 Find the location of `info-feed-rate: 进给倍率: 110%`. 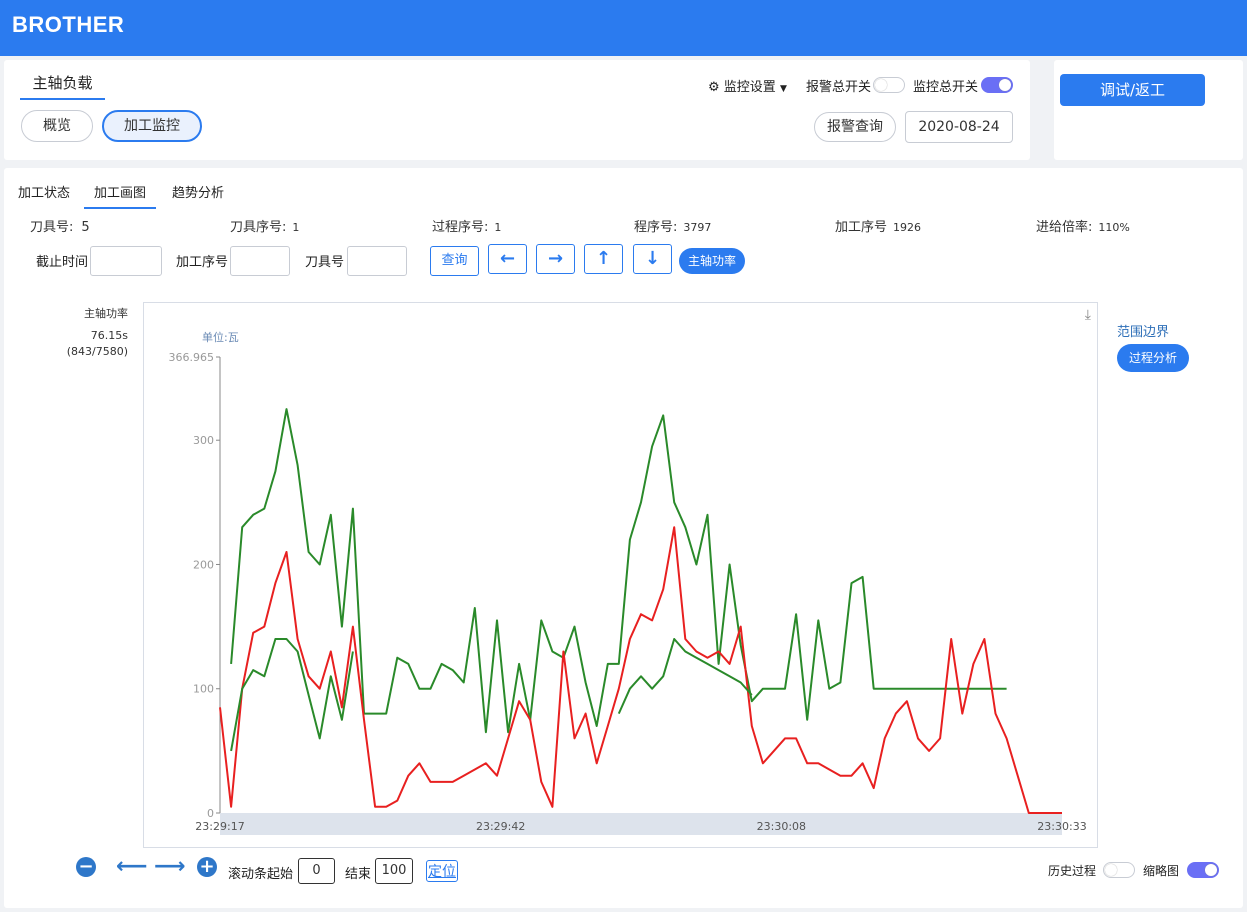

info-feed-rate: 进给倍率: 110% is located at coordinates (1083, 227).